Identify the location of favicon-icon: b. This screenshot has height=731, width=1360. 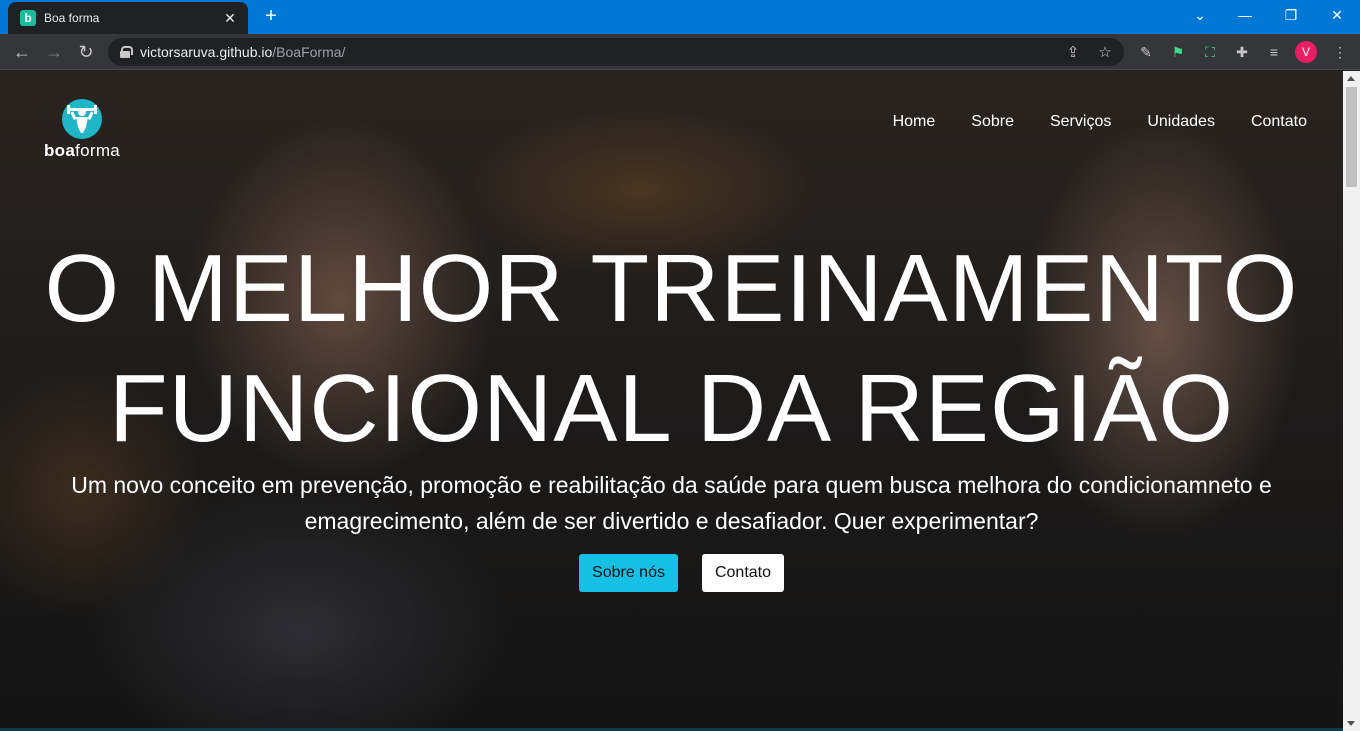
(28, 18).